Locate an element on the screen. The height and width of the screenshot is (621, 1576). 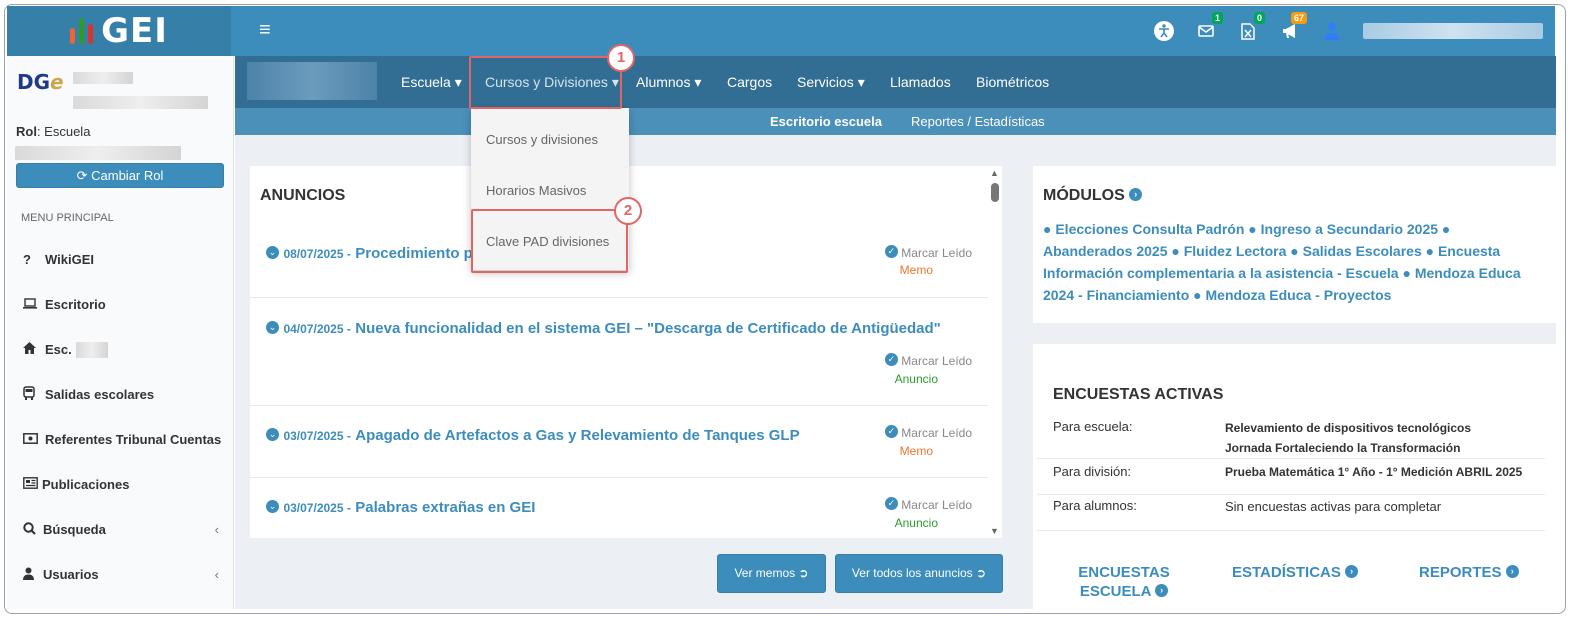
user-name-redacted is located at coordinates (1453, 31).